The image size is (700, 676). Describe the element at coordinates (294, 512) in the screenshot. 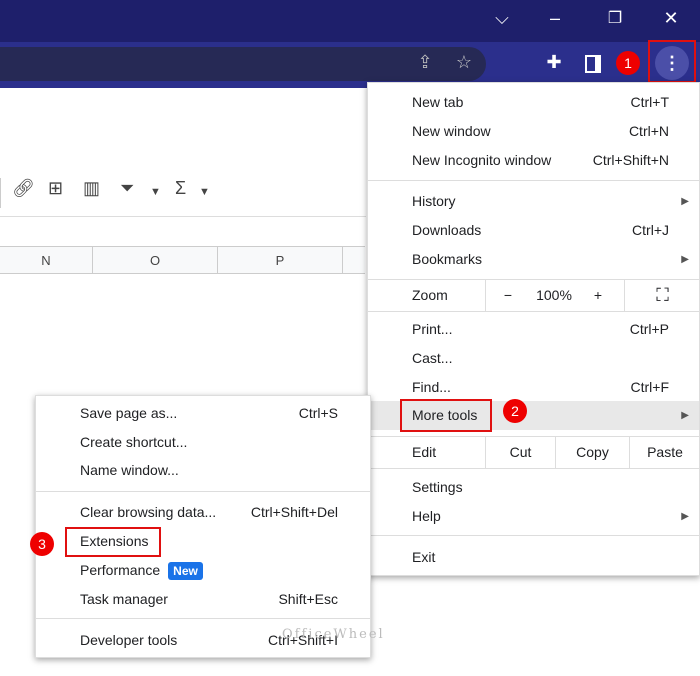

I see `shortcut: Ctrl+Shift+Del` at that location.